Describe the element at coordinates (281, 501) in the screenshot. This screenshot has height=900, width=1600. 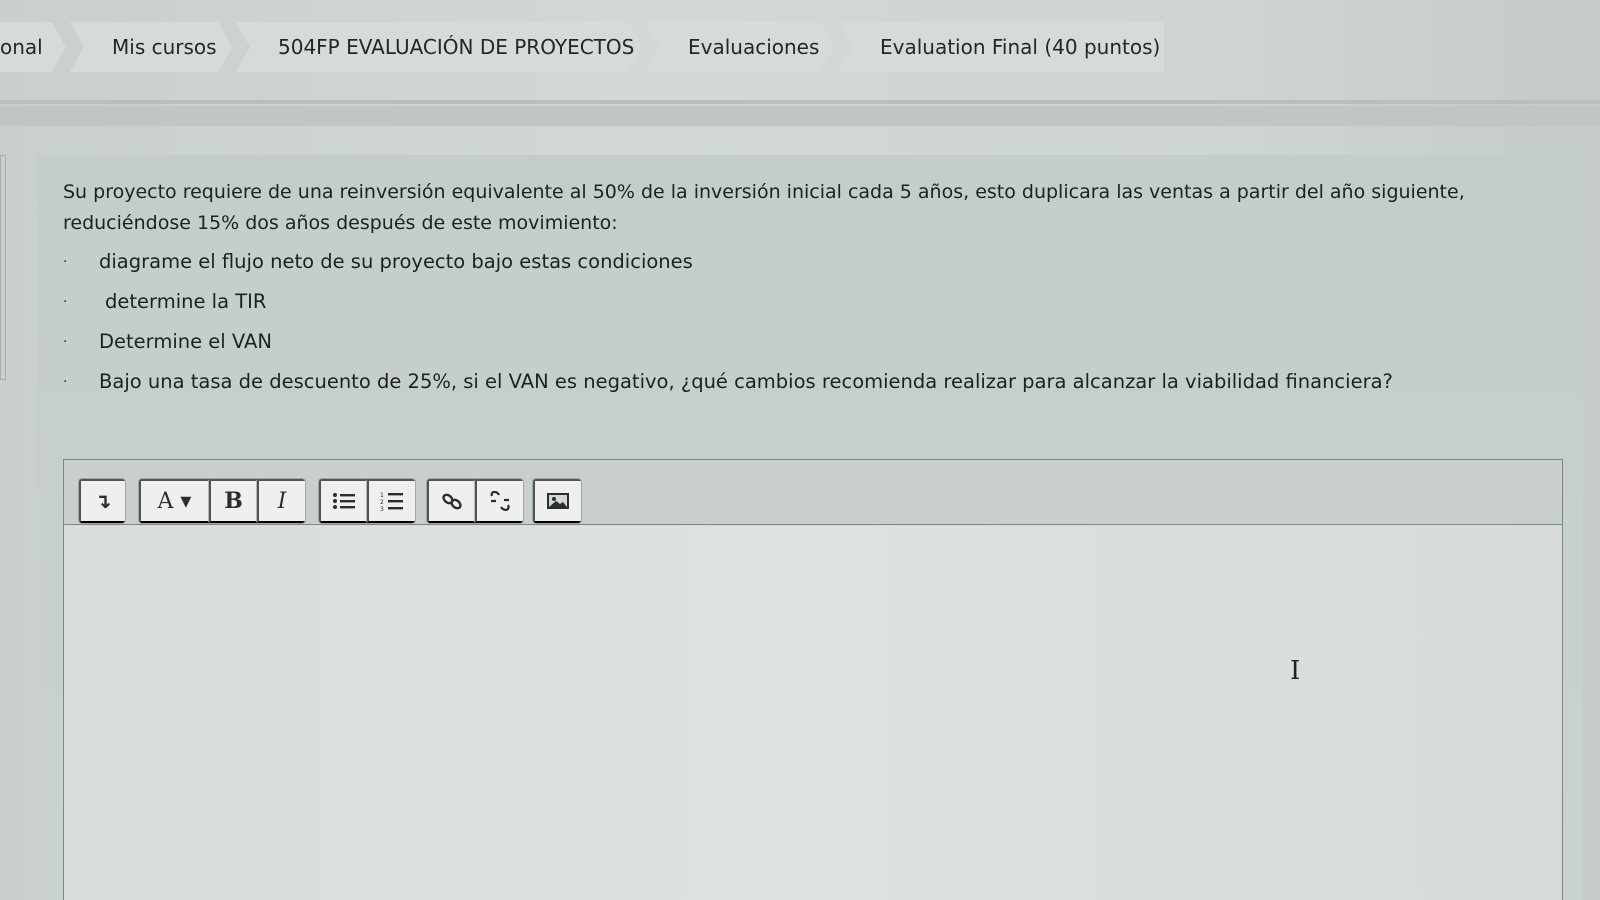
I see `italic-icon: I` at that location.